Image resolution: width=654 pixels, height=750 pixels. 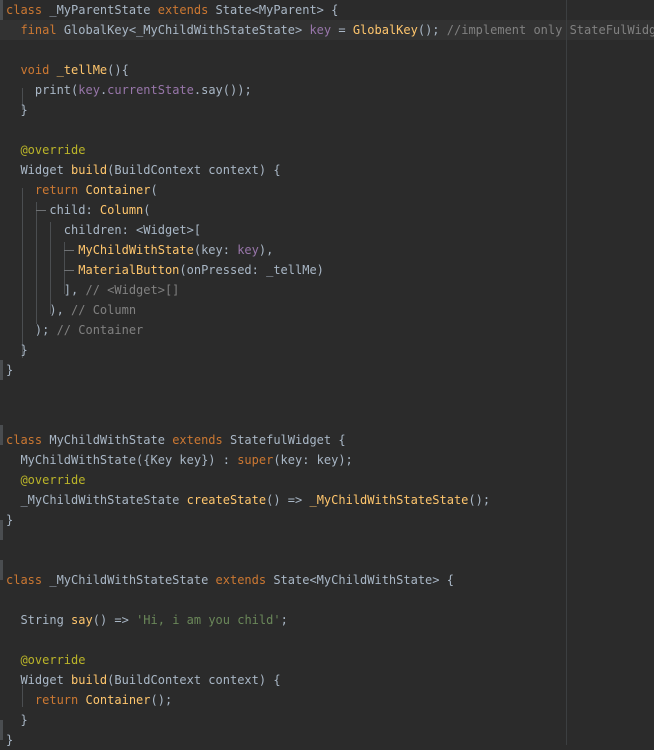 I want to click on code-token: class, so click(x=28, y=10).